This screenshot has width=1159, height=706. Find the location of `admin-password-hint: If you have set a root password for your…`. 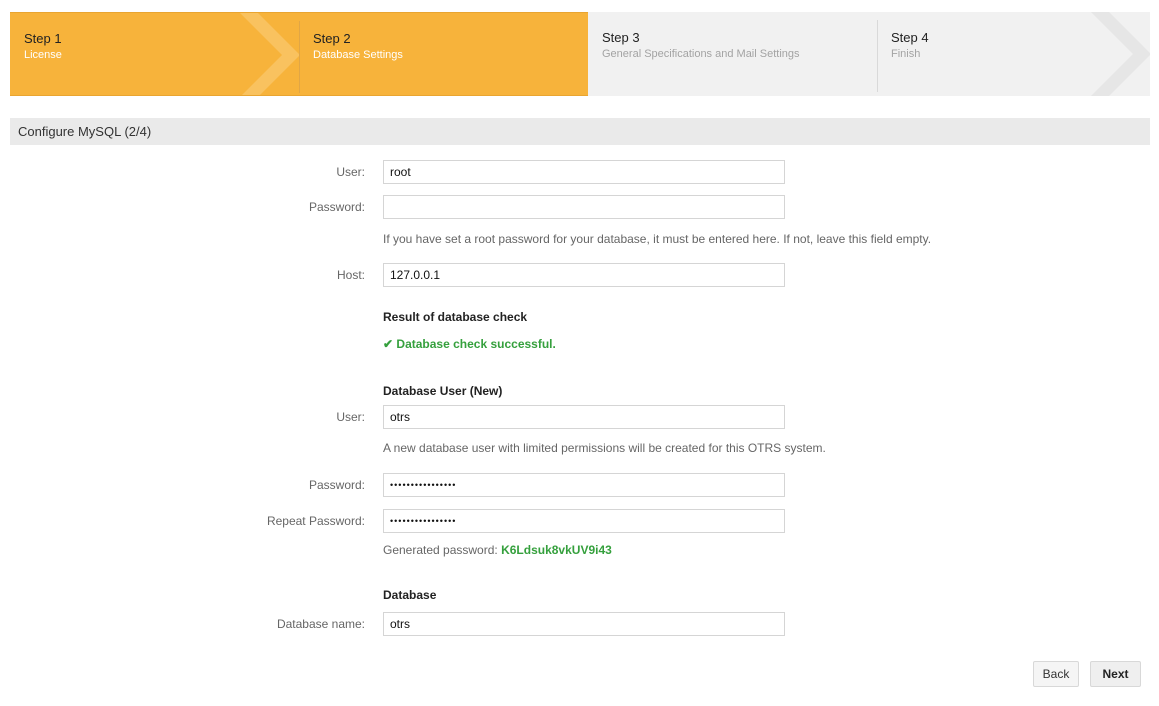

admin-password-hint: If you have set a root password for your… is located at coordinates (657, 239).